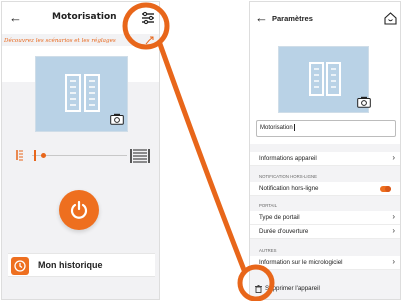 Image resolution: width=402 pixels, height=301 pixels. Describe the element at coordinates (268, 205) in the screenshot. I see `section-portal: PORTAIL` at that location.